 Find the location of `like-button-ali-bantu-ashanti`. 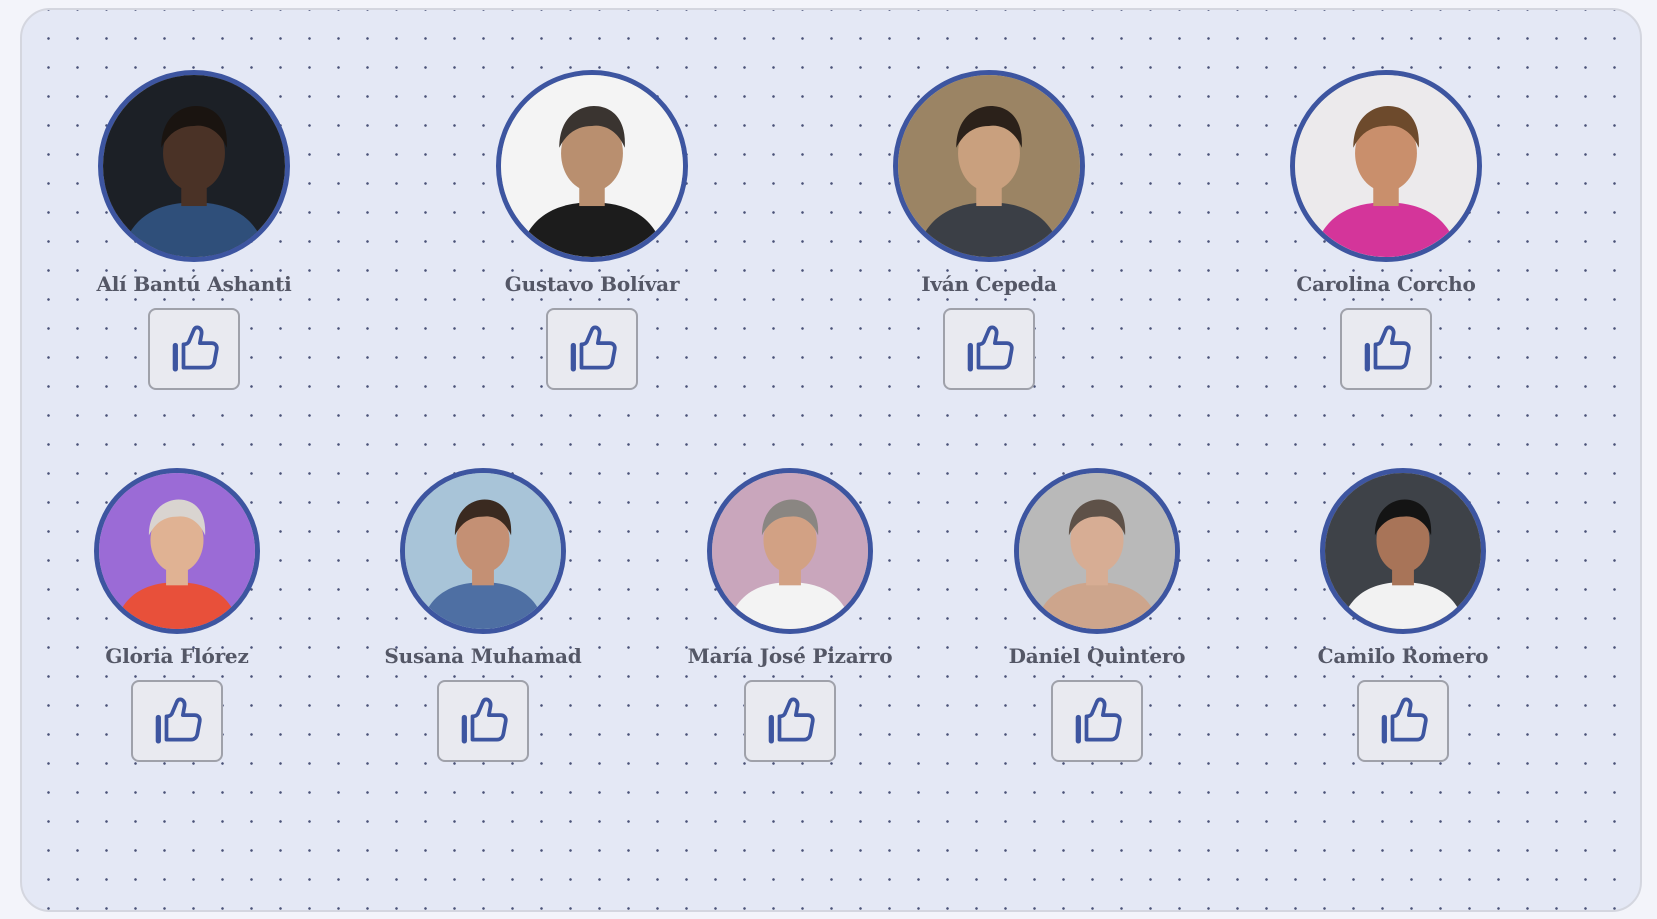

like-button-ali-bantu-ashanti is located at coordinates (194, 349).